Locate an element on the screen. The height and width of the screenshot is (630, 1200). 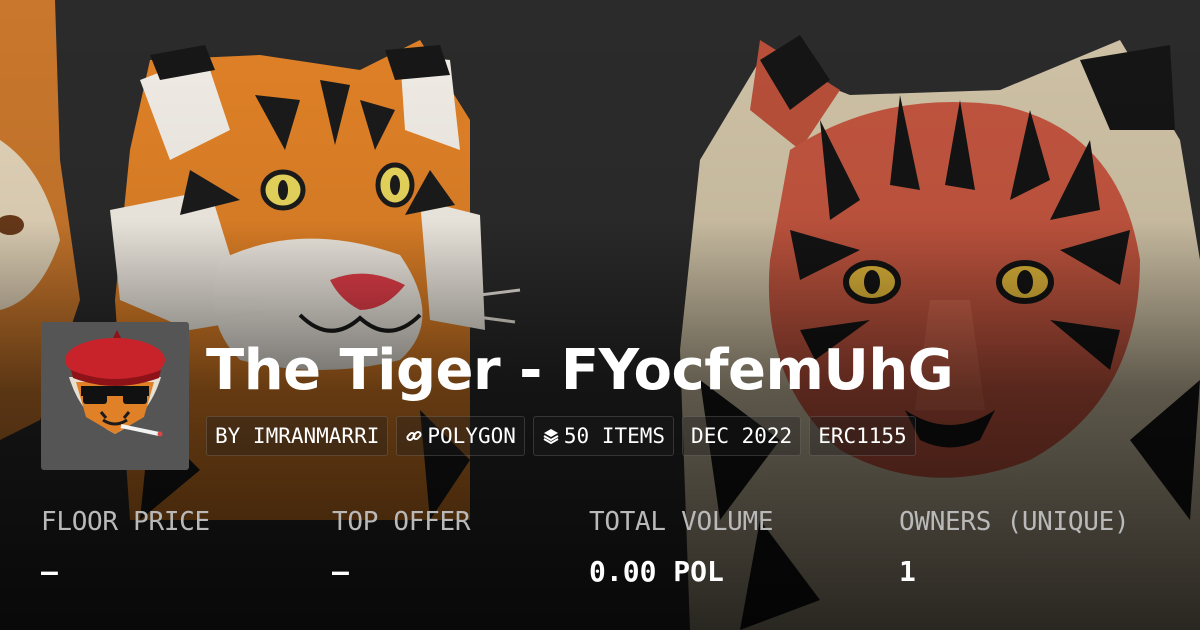
link-icon is located at coordinates (414, 436).